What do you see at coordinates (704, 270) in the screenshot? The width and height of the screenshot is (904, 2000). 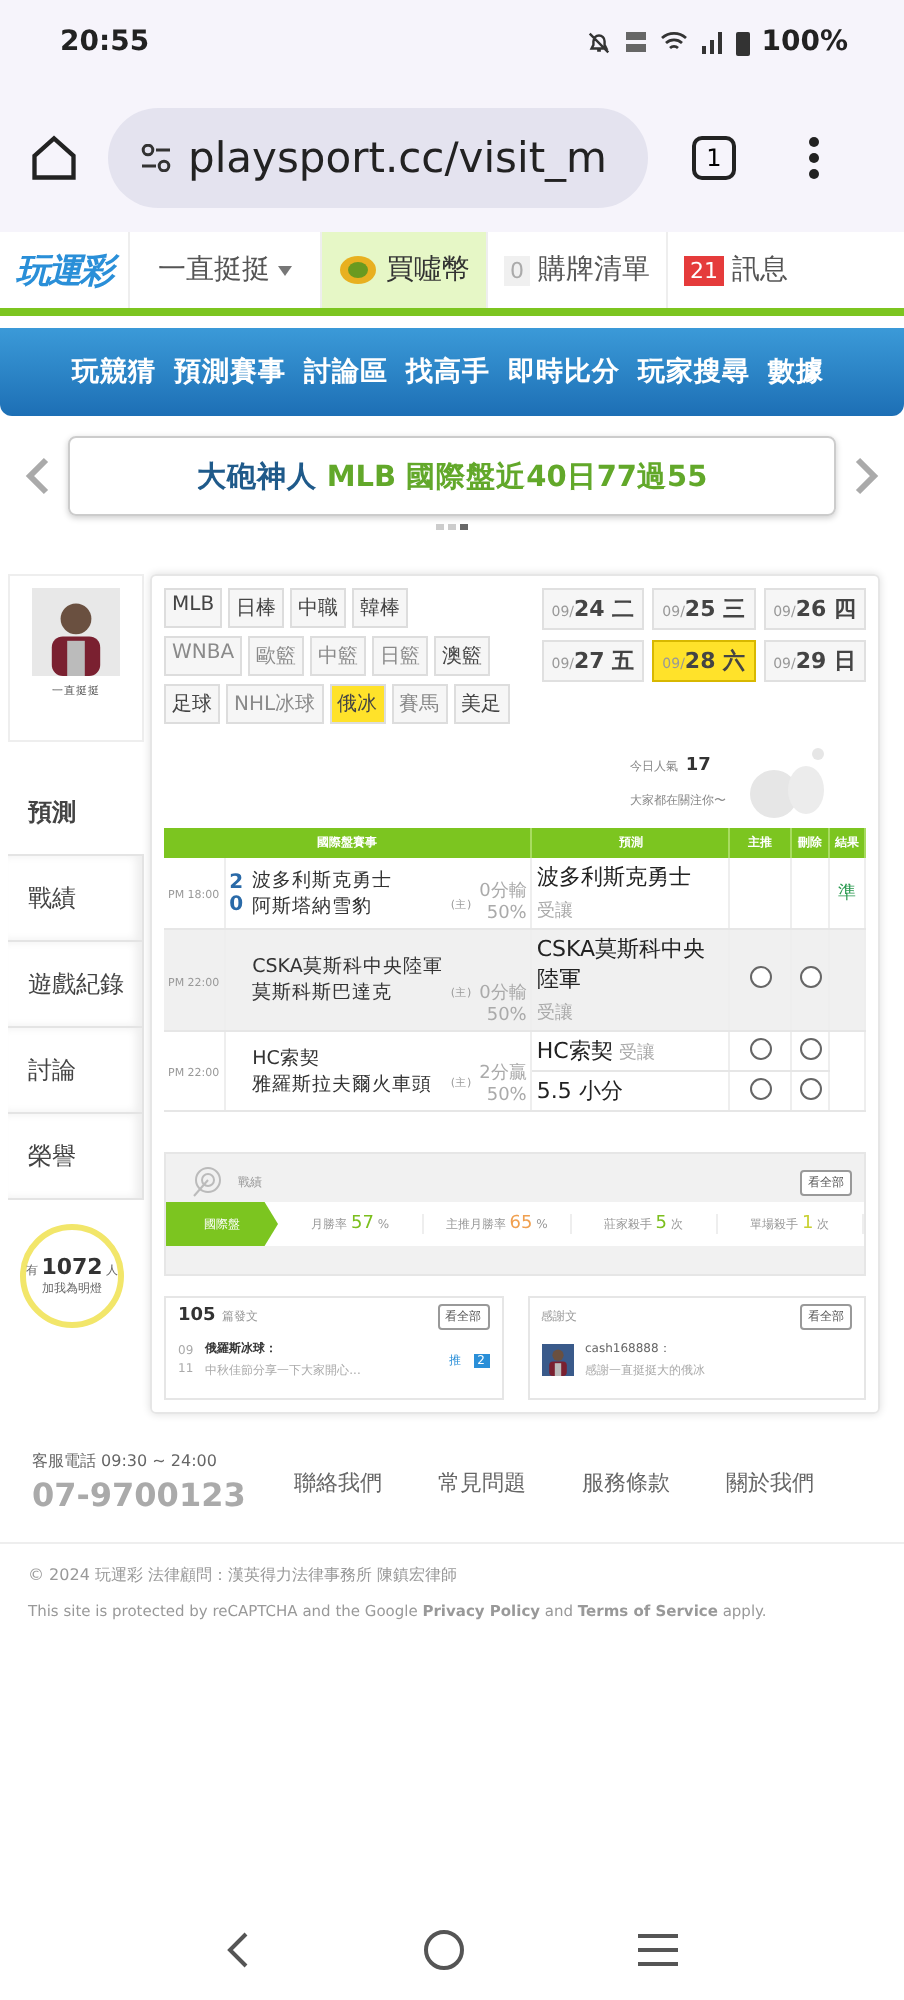 I see `message-count: 21` at bounding box center [704, 270].